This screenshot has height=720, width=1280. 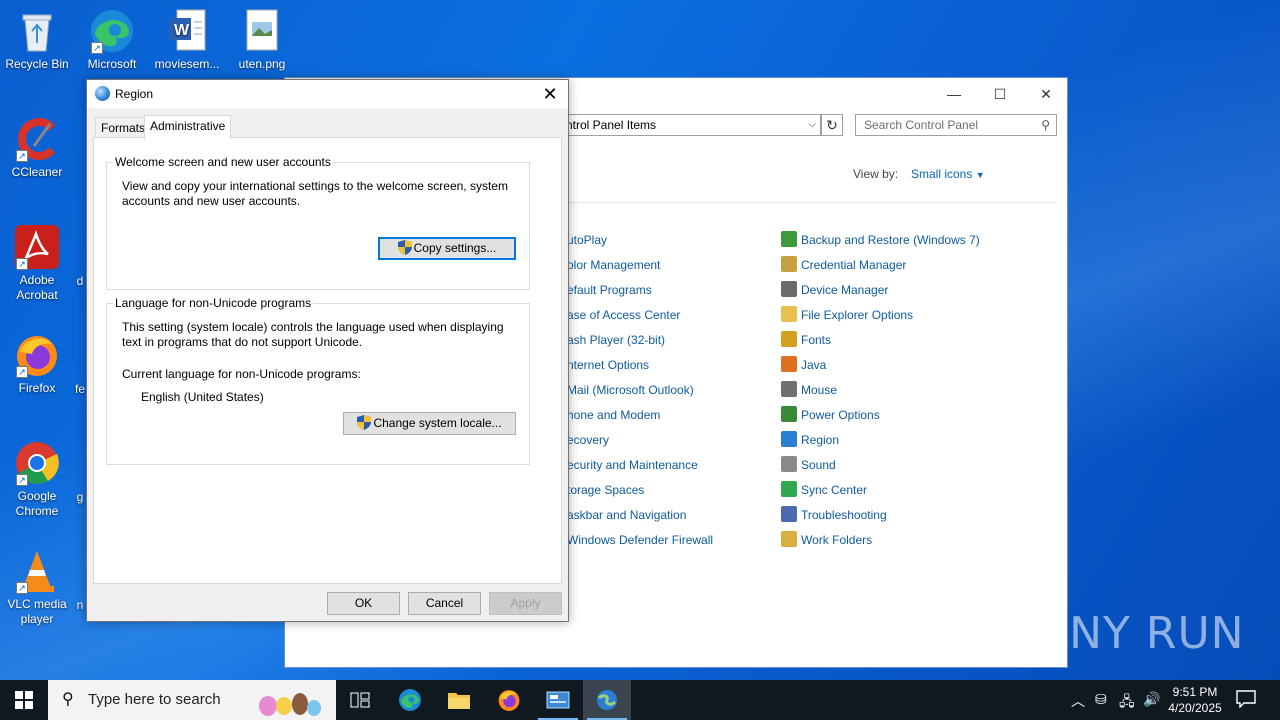 What do you see at coordinates (609, 290) in the screenshot?
I see `cp-left-item: efault Programs` at bounding box center [609, 290].